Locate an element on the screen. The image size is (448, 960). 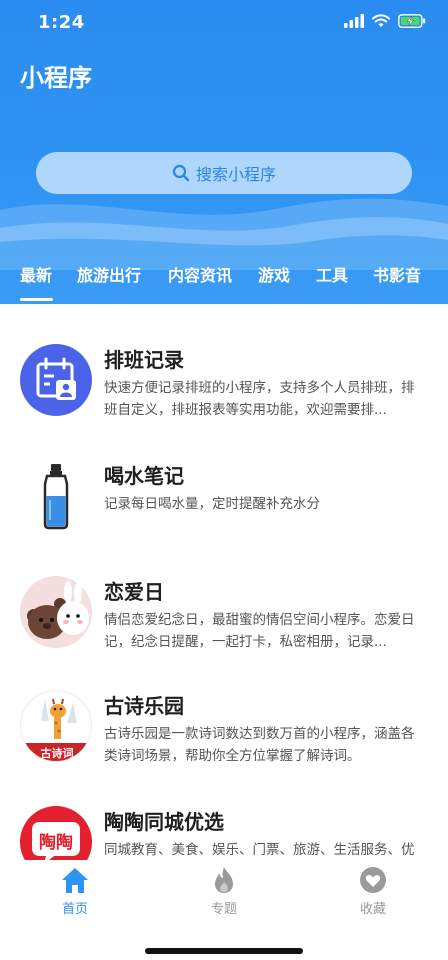
app-name: 恋爱日 is located at coordinates (134, 592).